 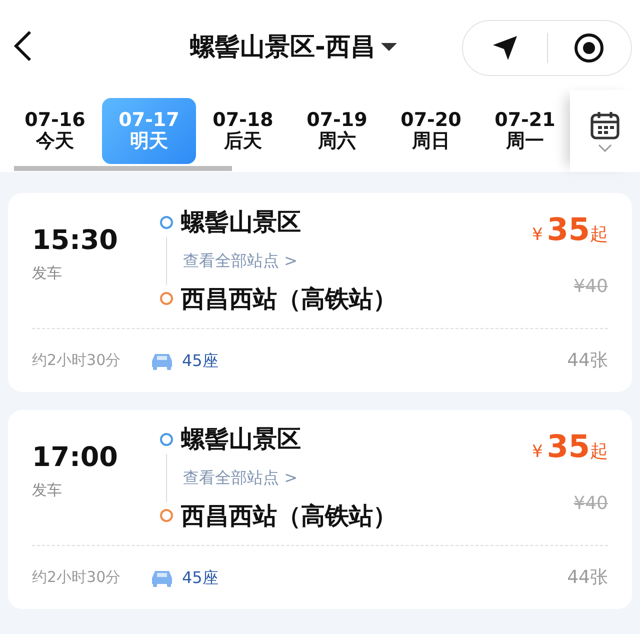 What do you see at coordinates (75, 457) in the screenshot?
I see `departure-time: 17:00` at bounding box center [75, 457].